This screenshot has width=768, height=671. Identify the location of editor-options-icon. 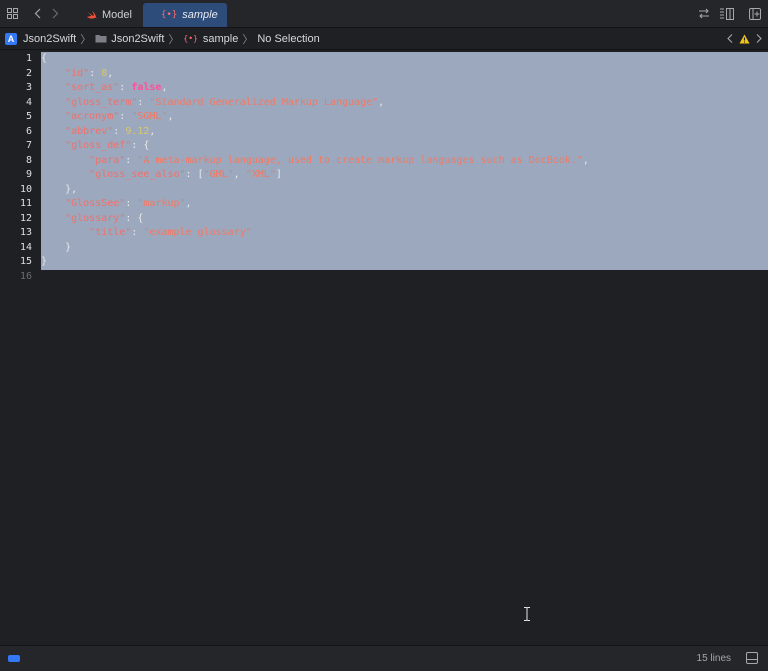
(727, 13).